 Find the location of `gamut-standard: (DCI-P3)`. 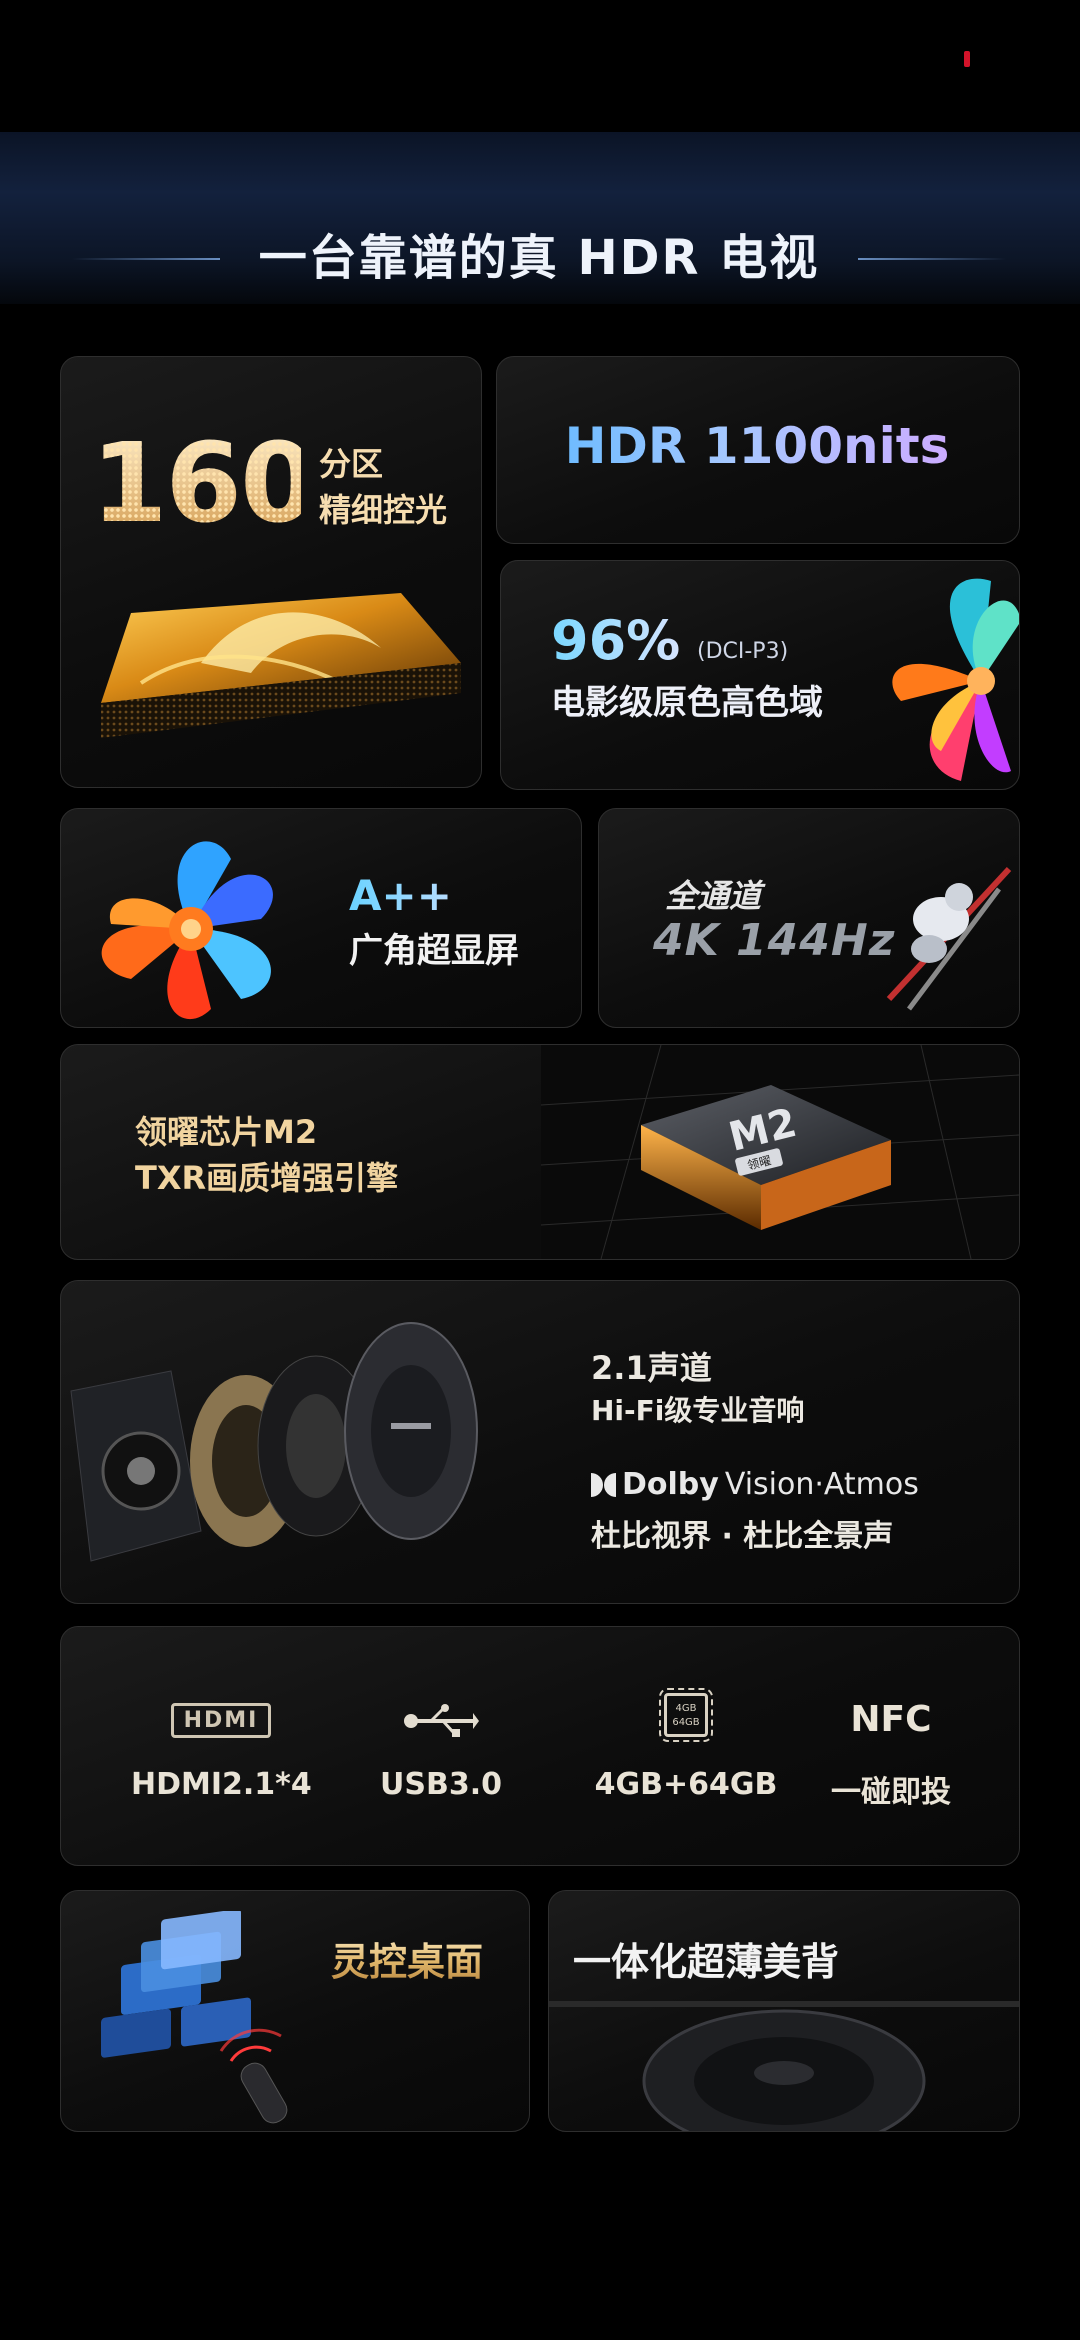

gamut-standard: (DCI-P3) is located at coordinates (743, 651).